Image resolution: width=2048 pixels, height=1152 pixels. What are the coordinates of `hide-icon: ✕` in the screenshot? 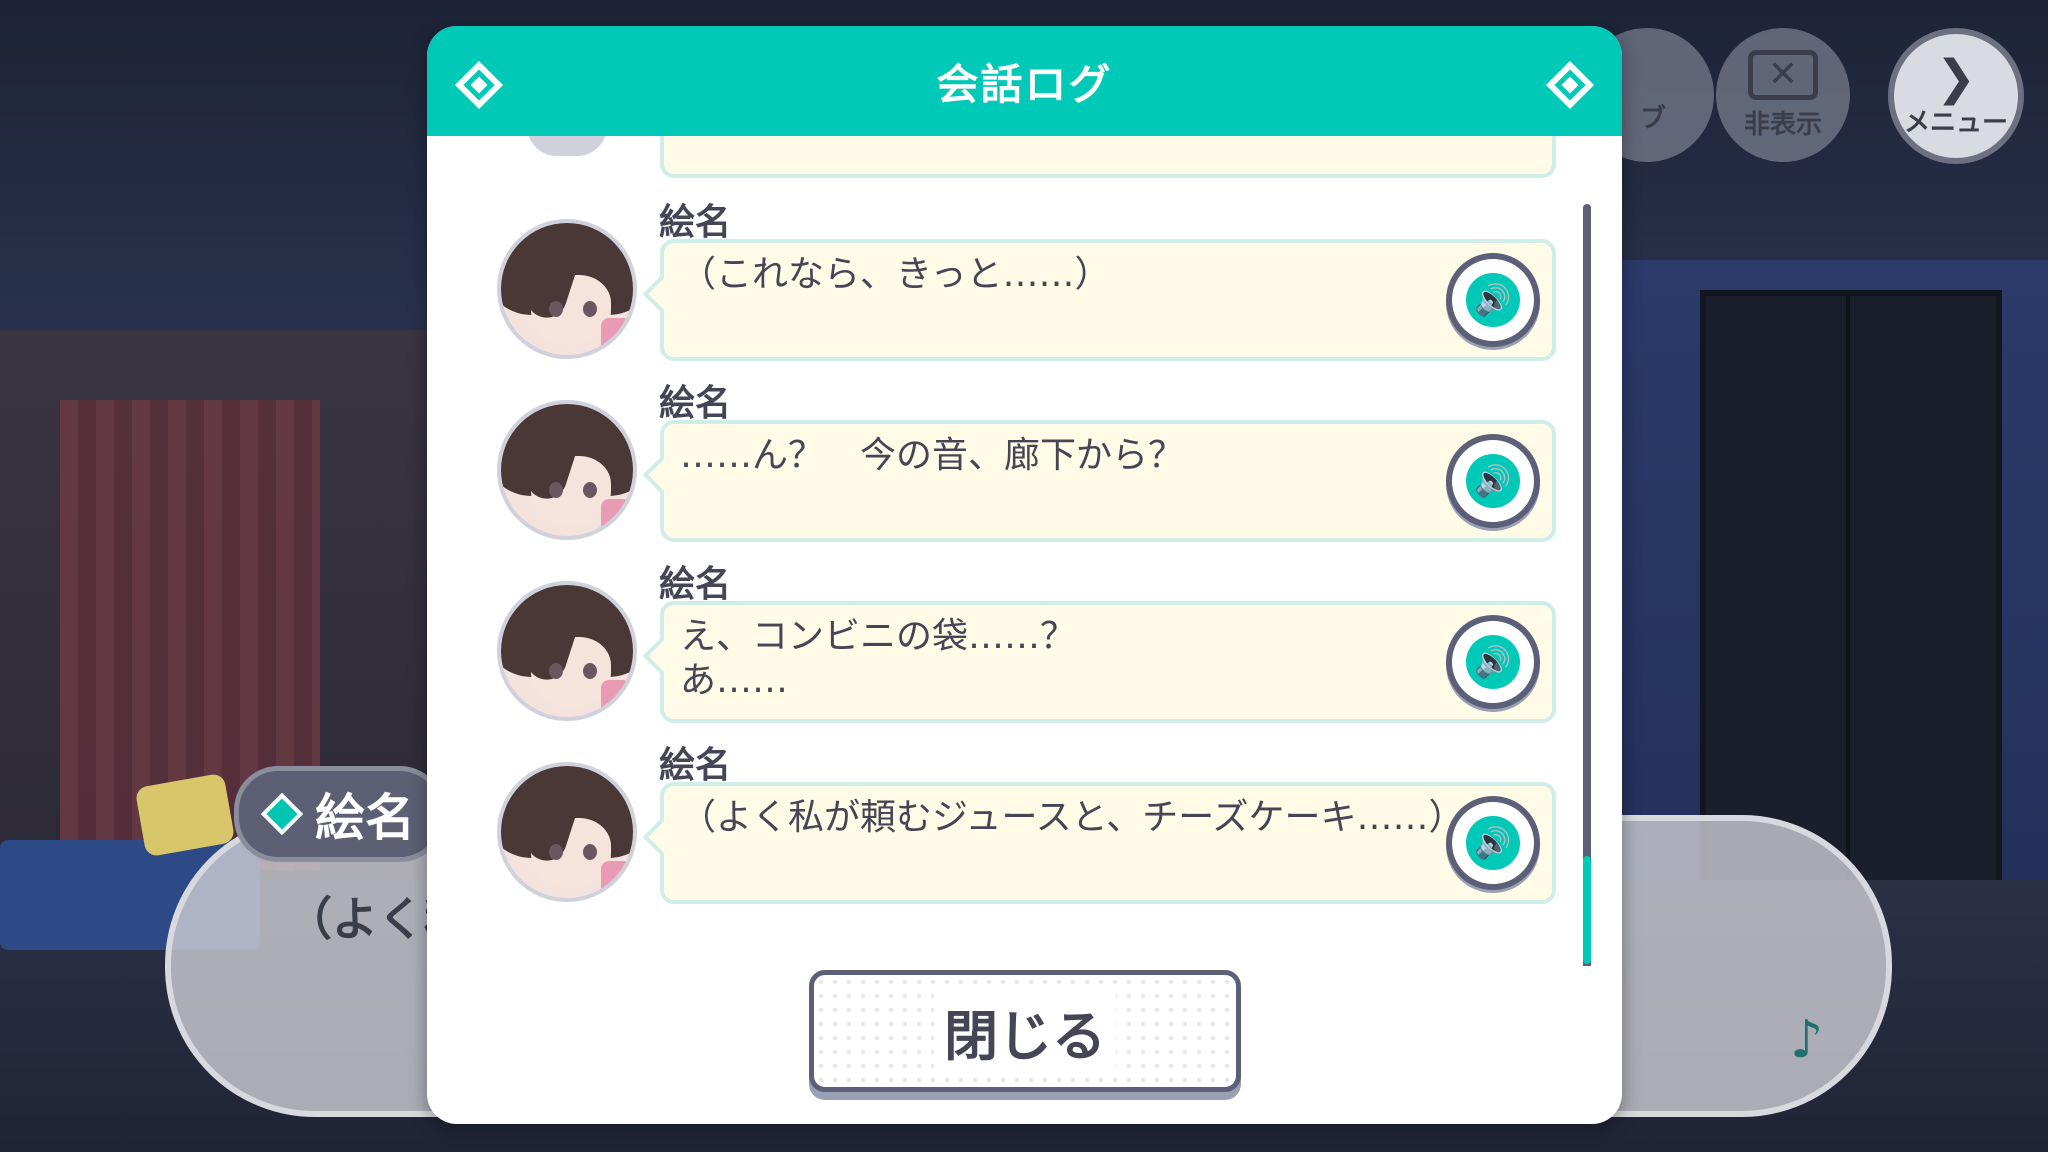 It's located at (1783, 74).